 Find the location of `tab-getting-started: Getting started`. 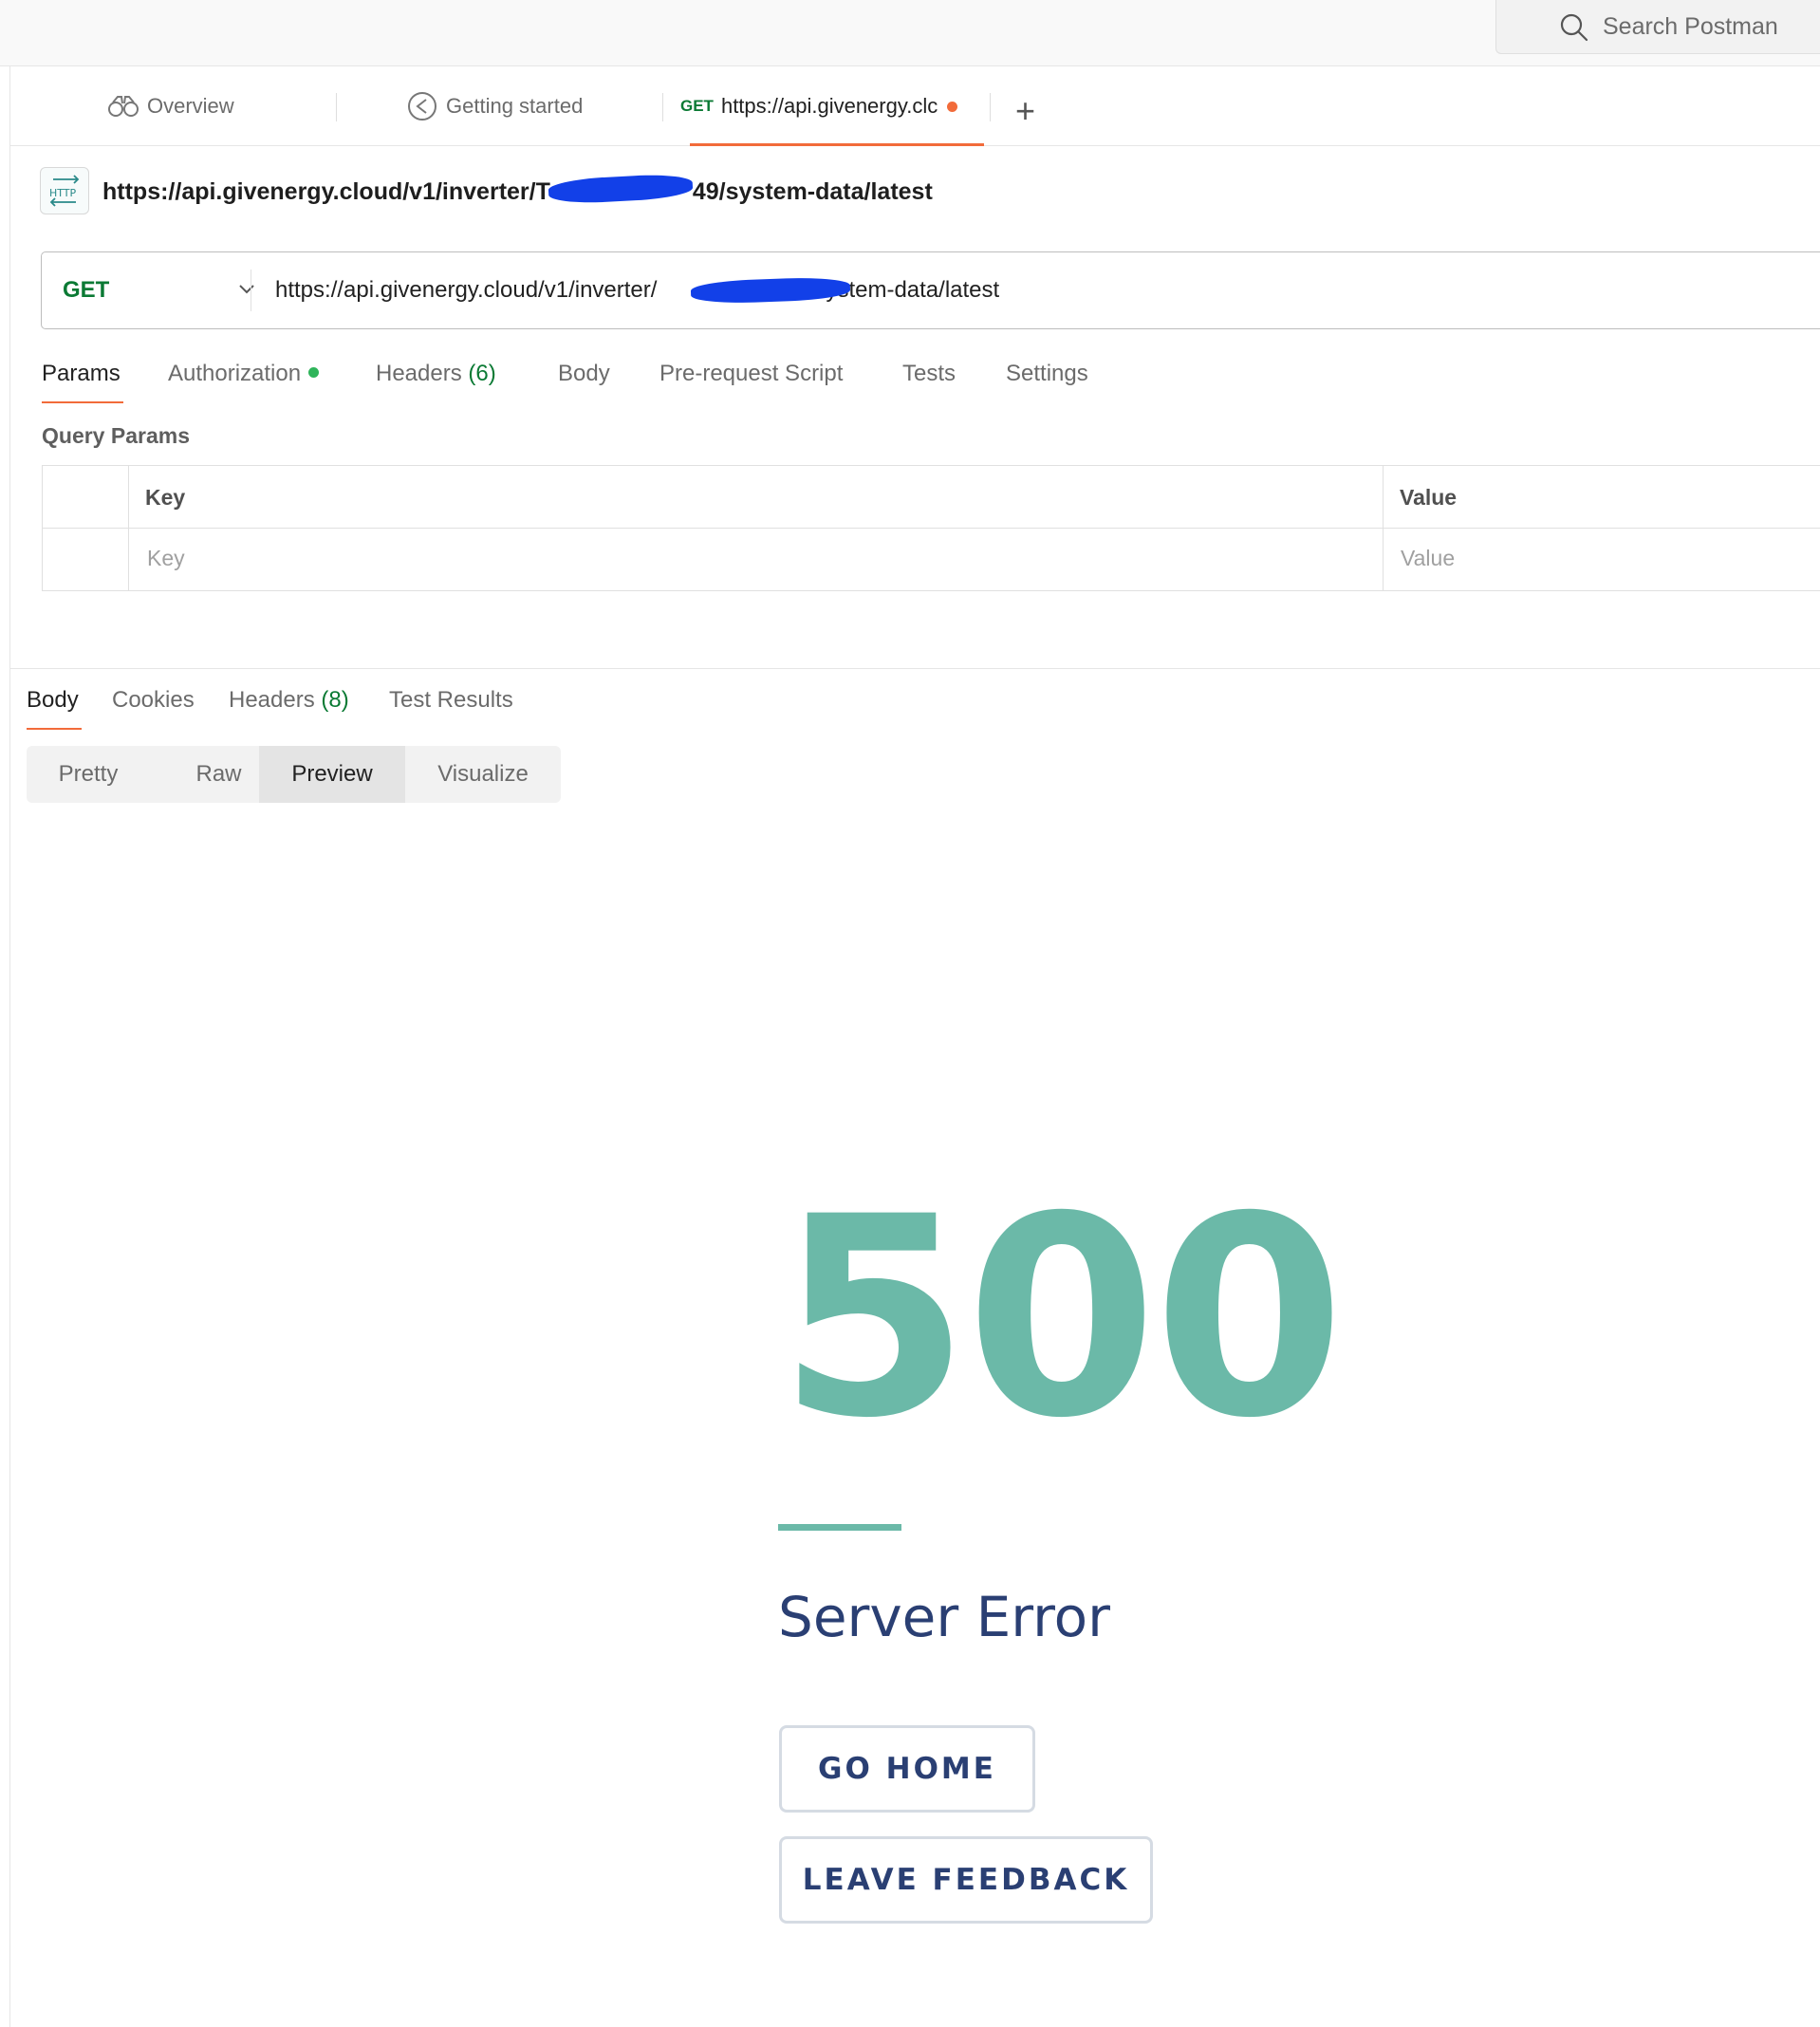

tab-getting-started: Getting started is located at coordinates (494, 106).